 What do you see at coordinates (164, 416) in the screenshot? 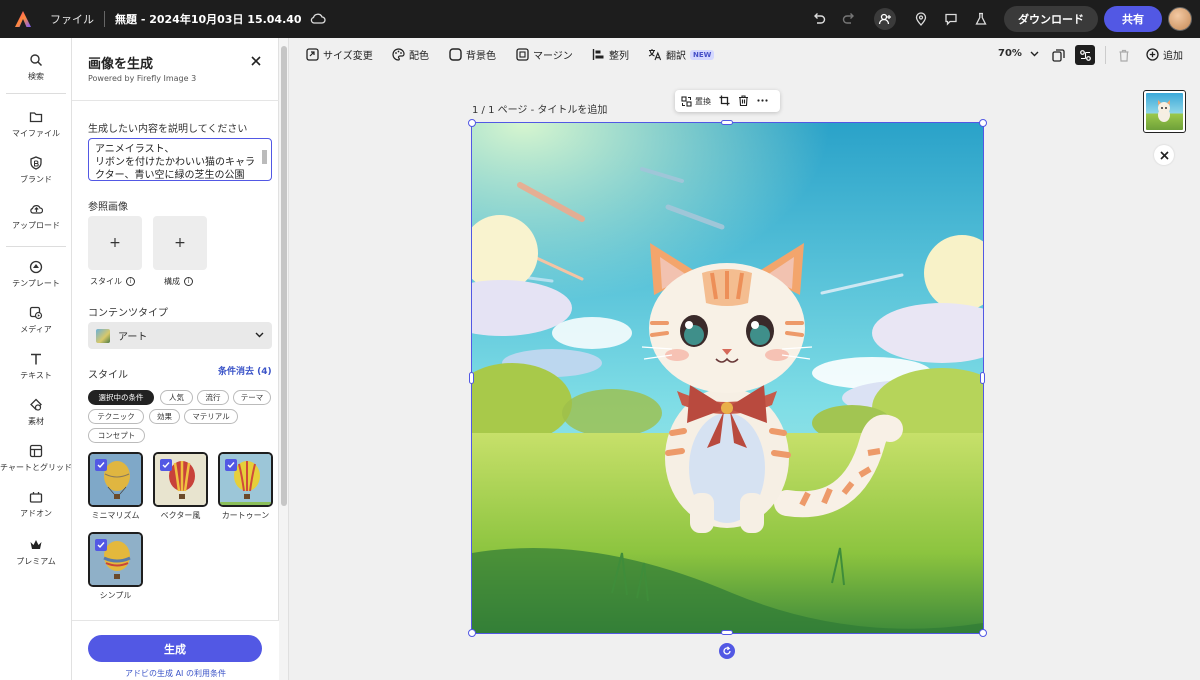
I see `chip-effect: 効果` at bounding box center [164, 416].